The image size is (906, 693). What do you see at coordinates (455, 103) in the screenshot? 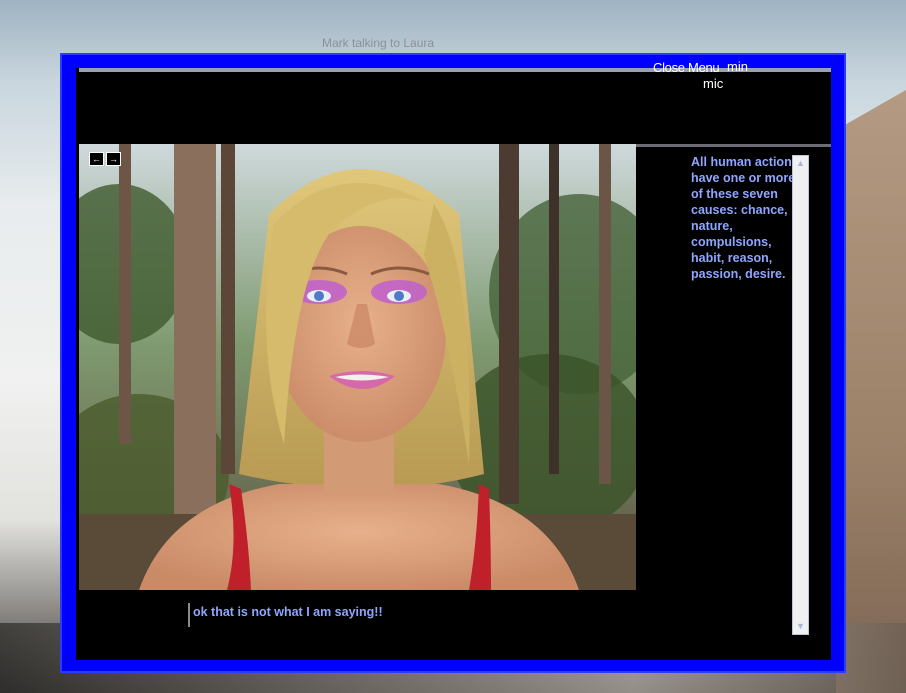
I see `top-bar: Close Menu min mic` at bounding box center [455, 103].